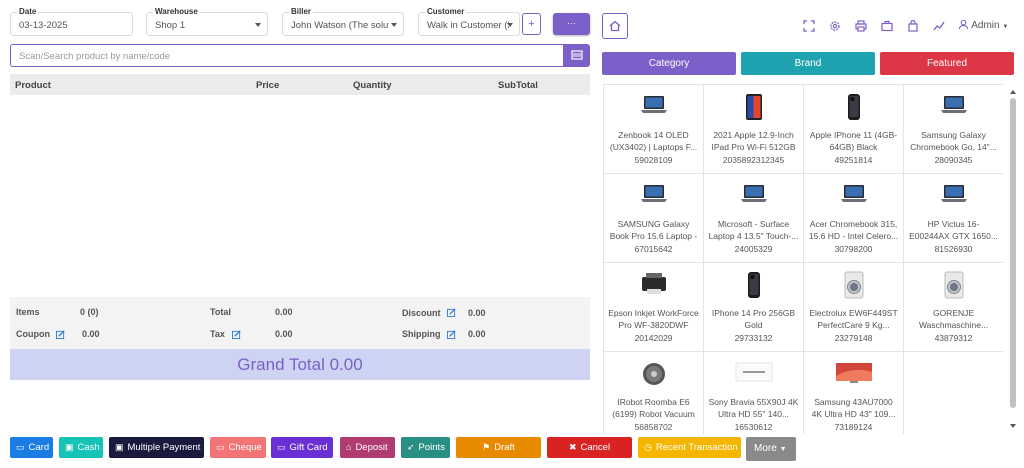 Image resolution: width=1024 pixels, height=468 pixels. I want to click on tablet-icon, so click(754, 109).